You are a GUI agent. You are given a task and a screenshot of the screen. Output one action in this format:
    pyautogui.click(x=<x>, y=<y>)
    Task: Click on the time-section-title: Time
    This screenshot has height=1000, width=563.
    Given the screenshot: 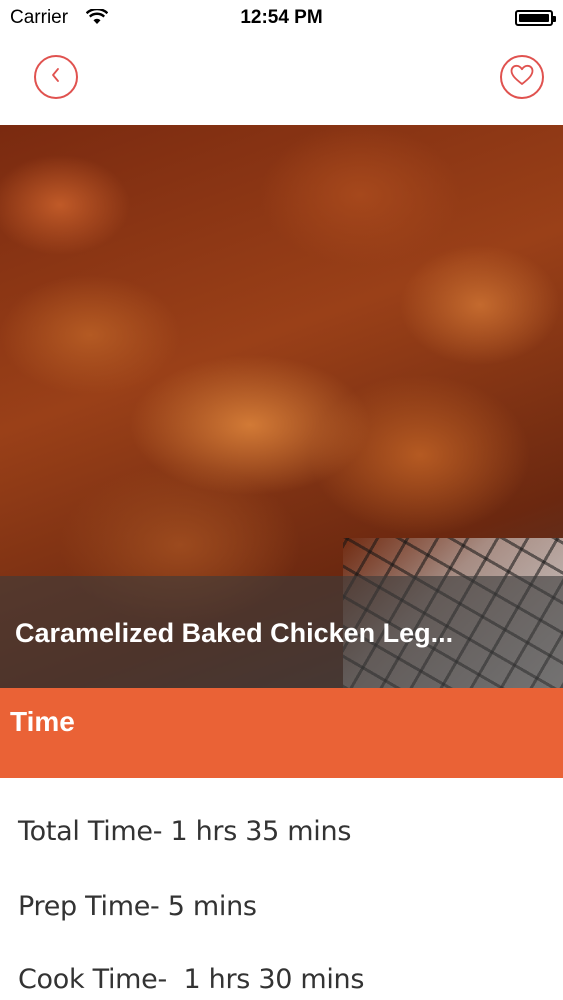 What is the action you would take?
    pyautogui.click(x=42, y=721)
    